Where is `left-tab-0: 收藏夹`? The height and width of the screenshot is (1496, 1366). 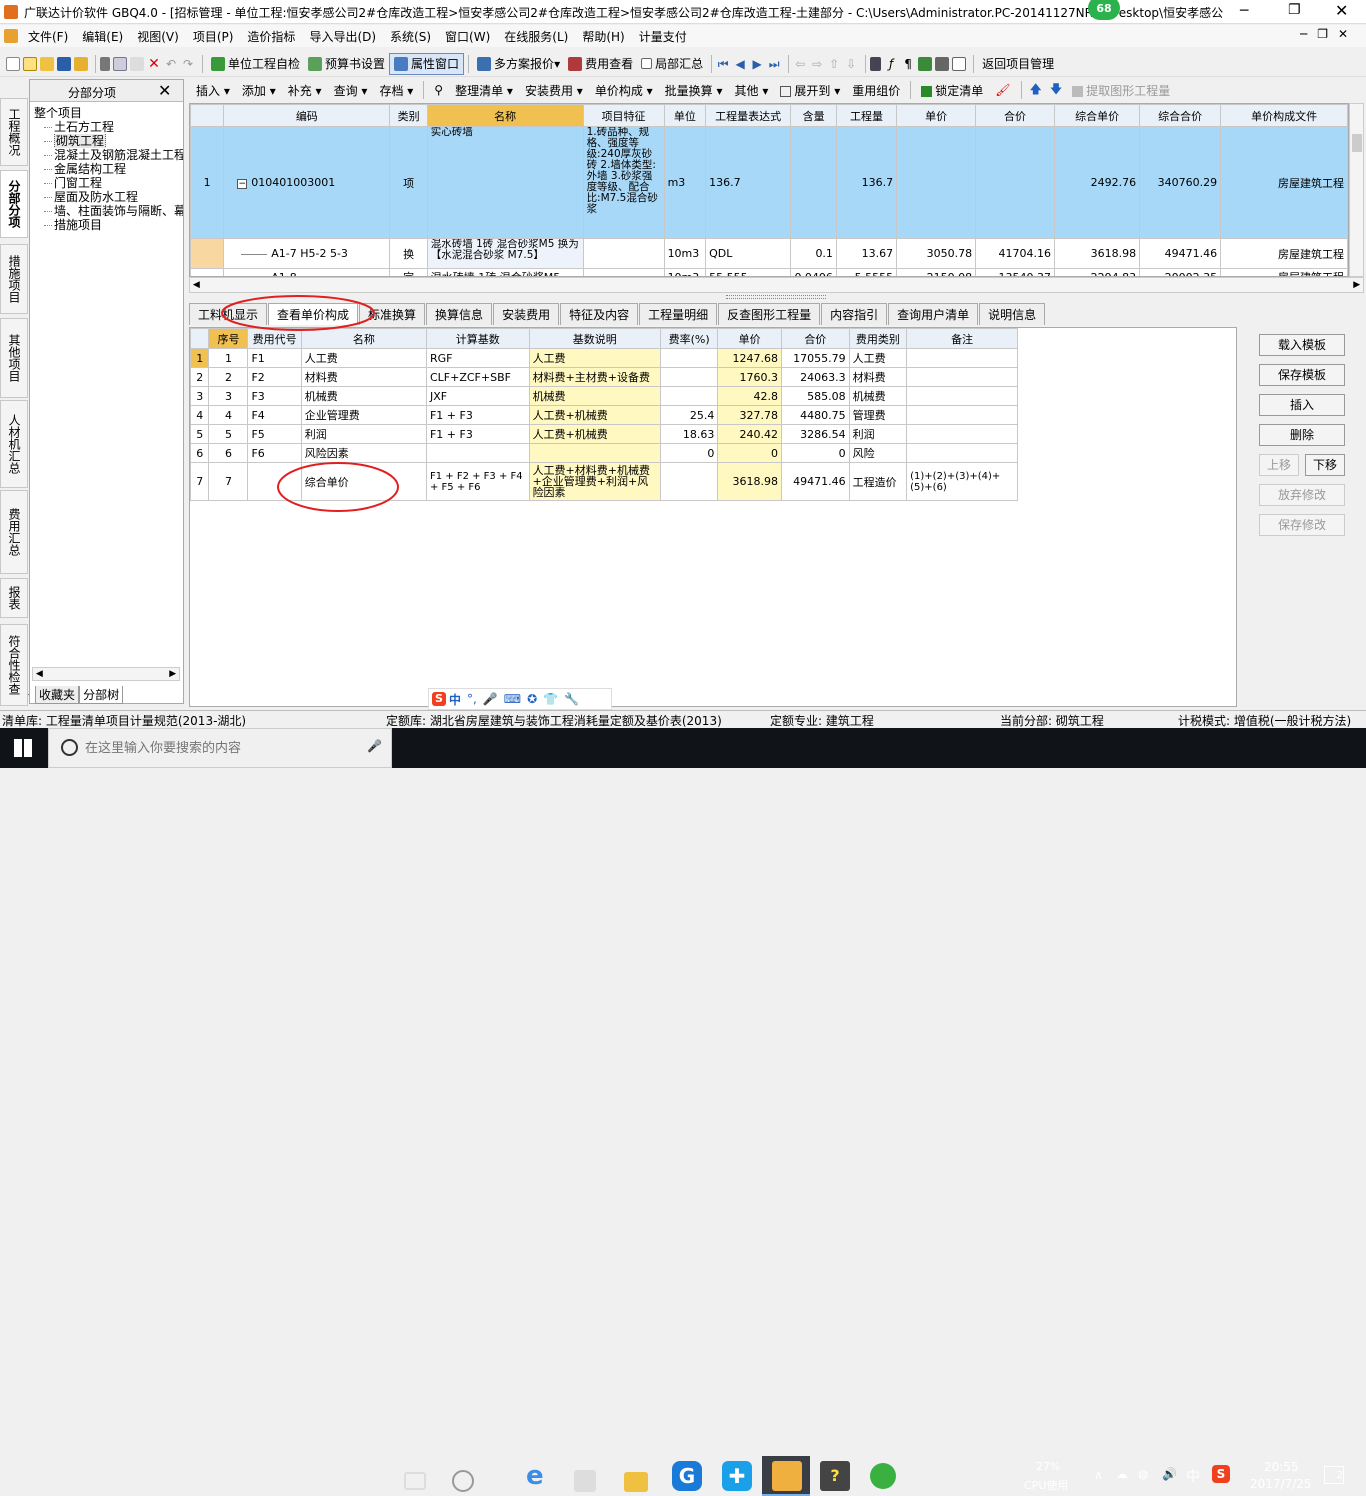 left-tab-0: 收藏夹 is located at coordinates (57, 695).